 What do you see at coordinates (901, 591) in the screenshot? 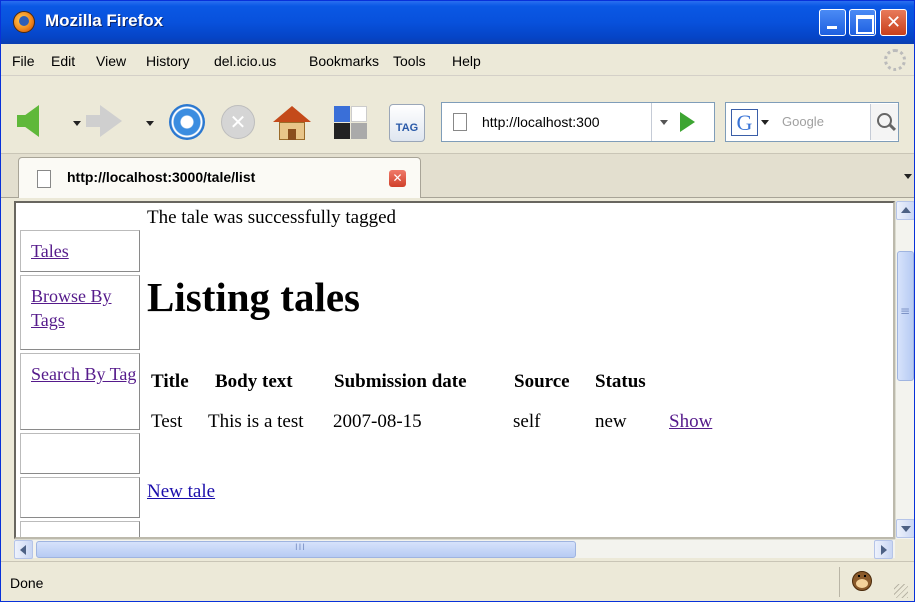
I see `resize-grip-icon` at bounding box center [901, 591].